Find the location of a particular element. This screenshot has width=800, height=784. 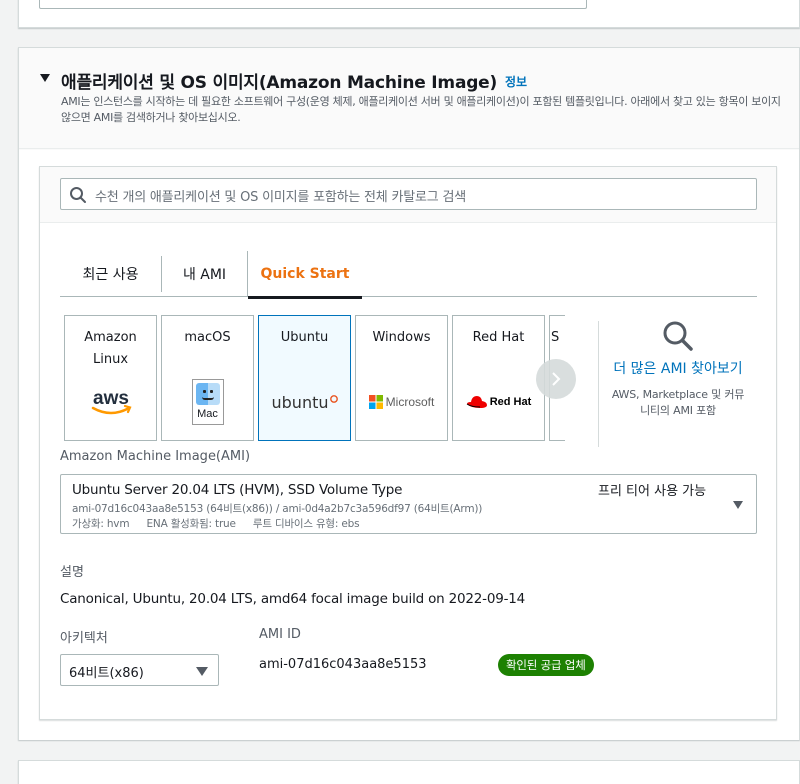

previous-section-card is located at coordinates (409, 14).